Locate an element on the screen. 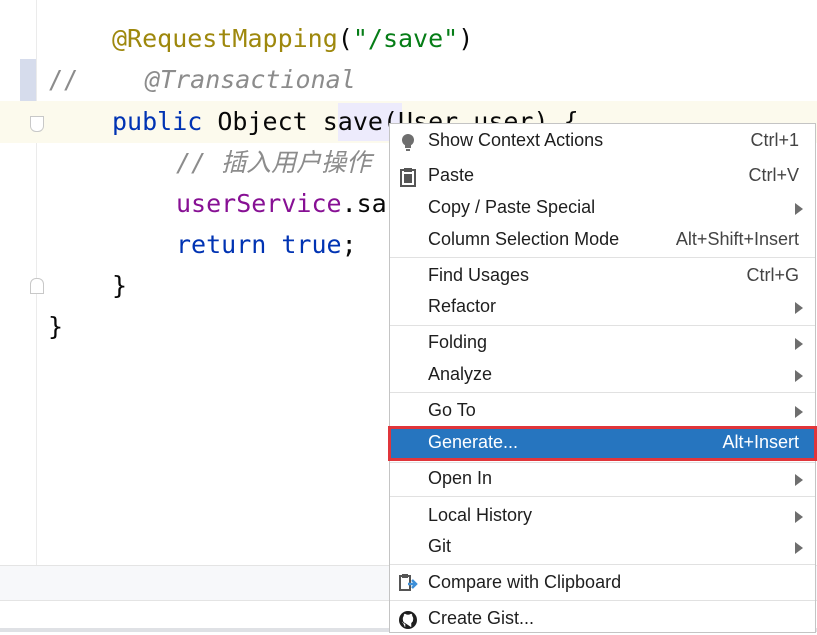 The width and height of the screenshot is (817, 635). lightbulb-icon is located at coordinates (408, 142).